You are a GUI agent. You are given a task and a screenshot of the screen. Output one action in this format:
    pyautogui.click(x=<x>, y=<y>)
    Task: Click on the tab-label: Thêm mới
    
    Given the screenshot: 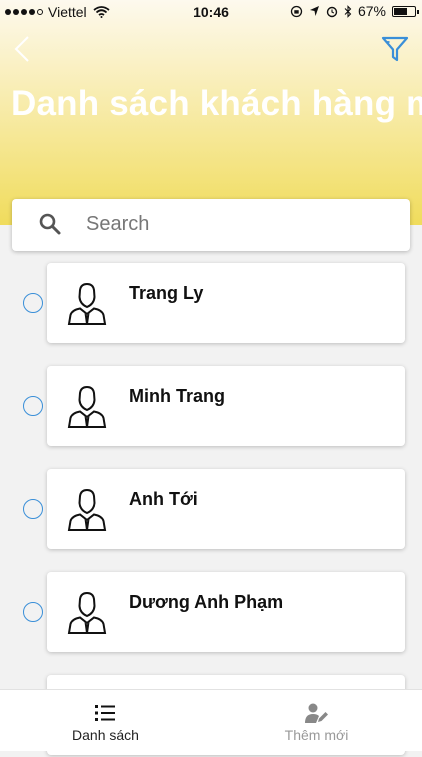 What is the action you would take?
    pyautogui.click(x=316, y=735)
    